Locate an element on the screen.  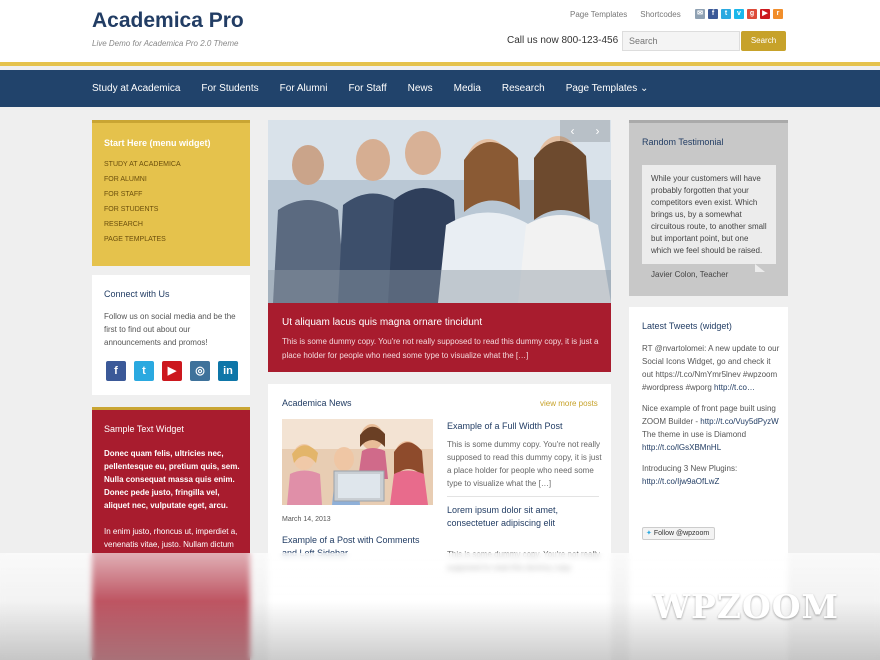
slider-prev-button: ‹ is located at coordinates (572, 131).